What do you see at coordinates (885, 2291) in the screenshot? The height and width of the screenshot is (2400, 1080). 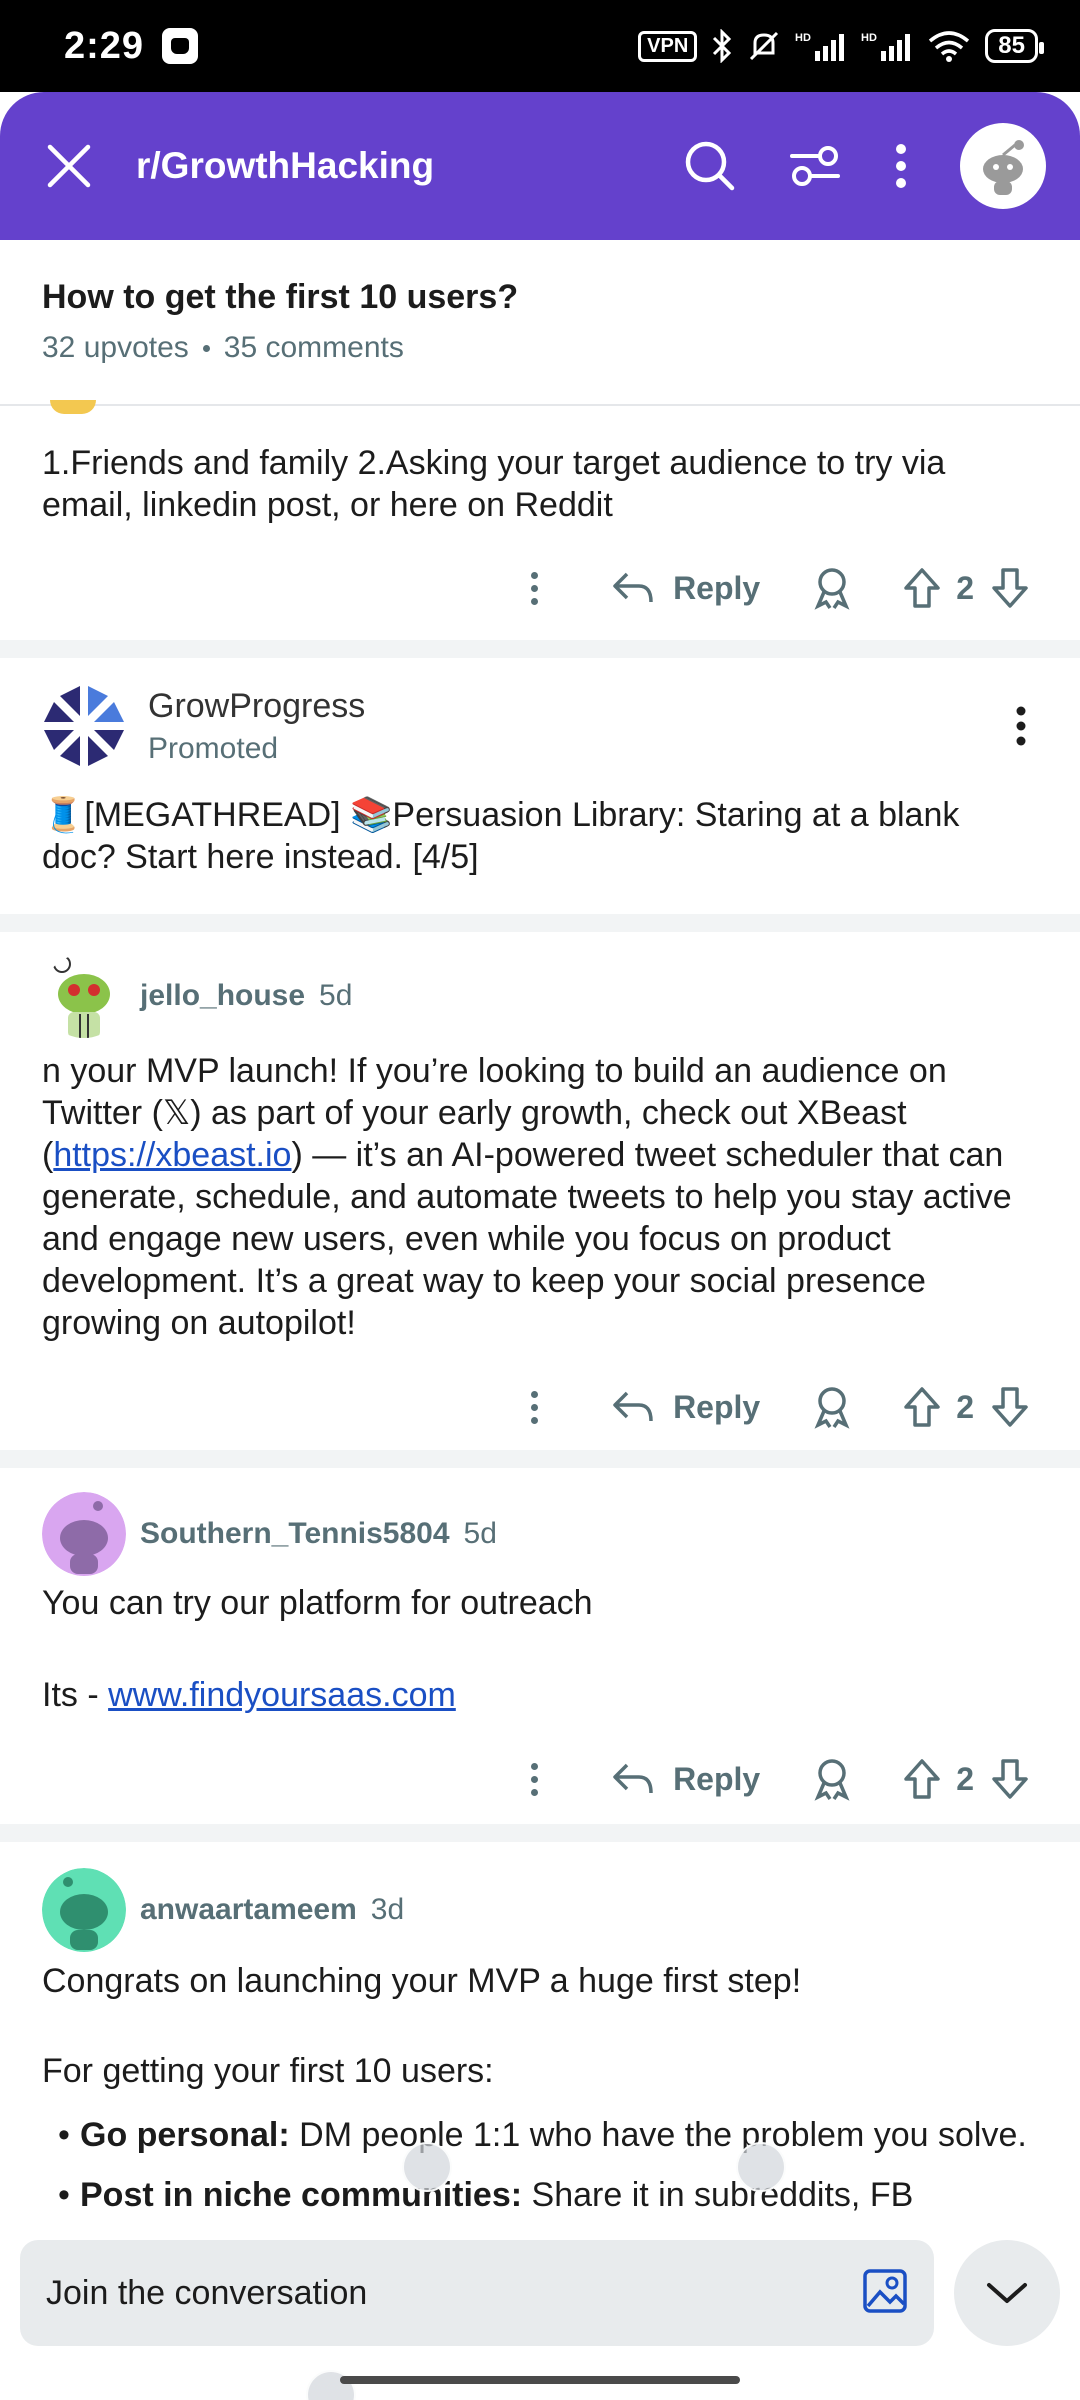 I see `image-attach-icon` at bounding box center [885, 2291].